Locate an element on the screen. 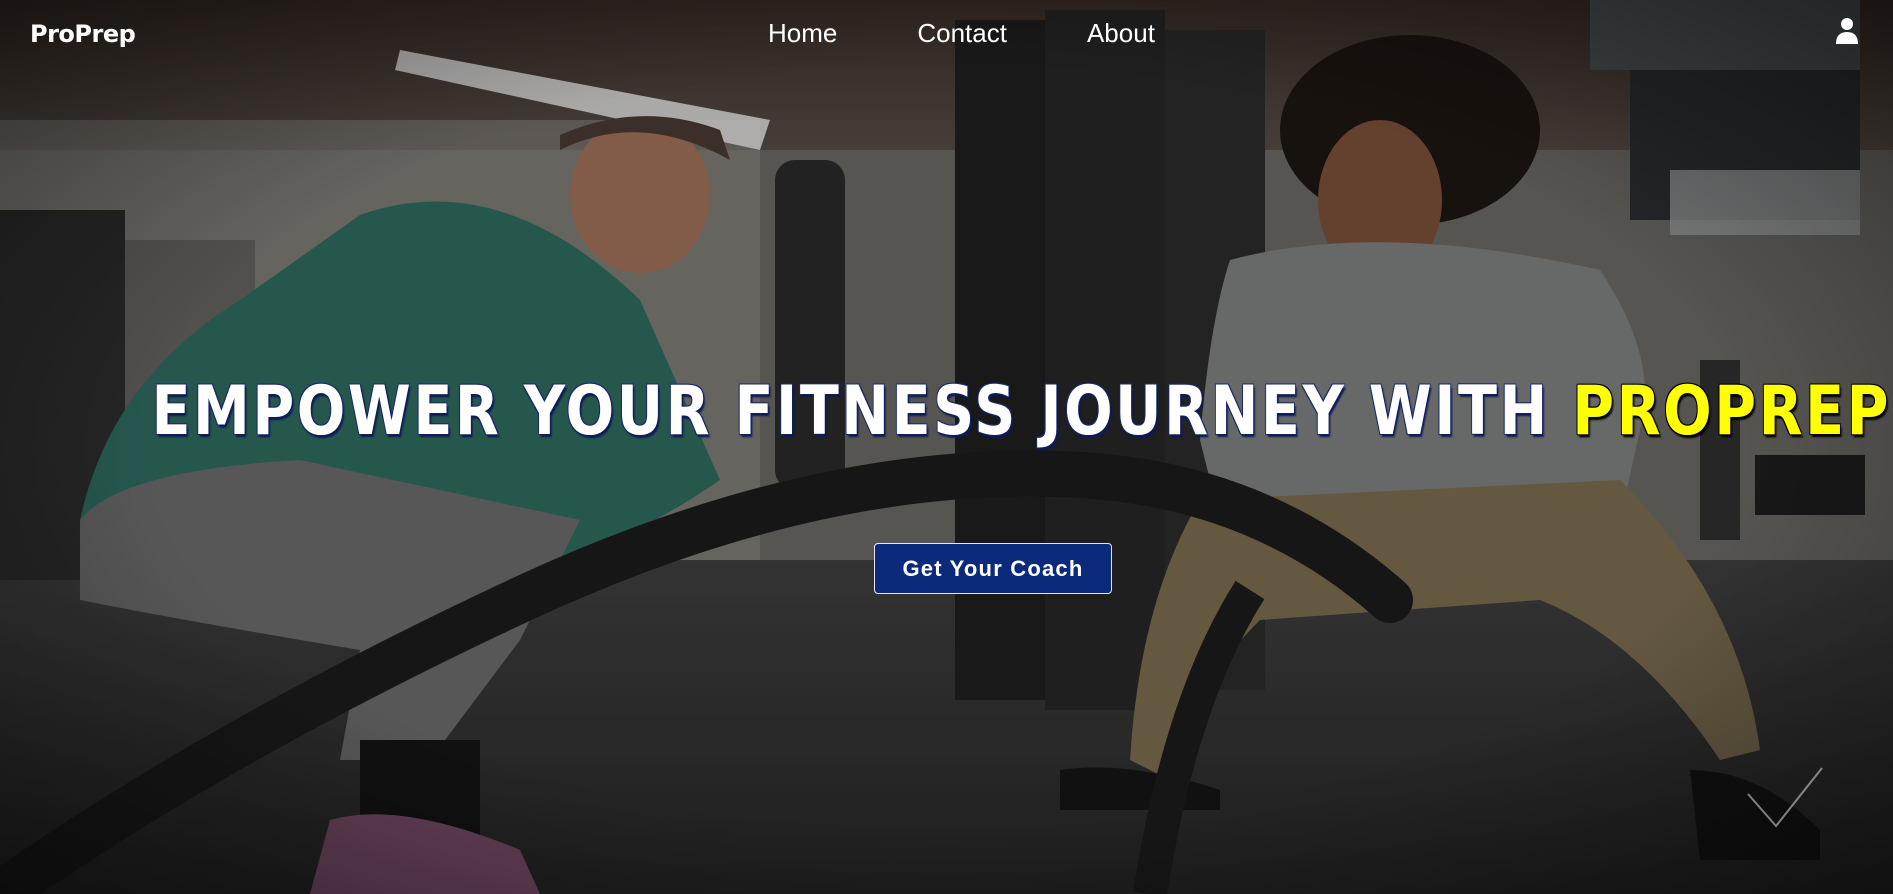 The height and width of the screenshot is (894, 1893). brand-logo: ProPrep is located at coordinates (83, 34).